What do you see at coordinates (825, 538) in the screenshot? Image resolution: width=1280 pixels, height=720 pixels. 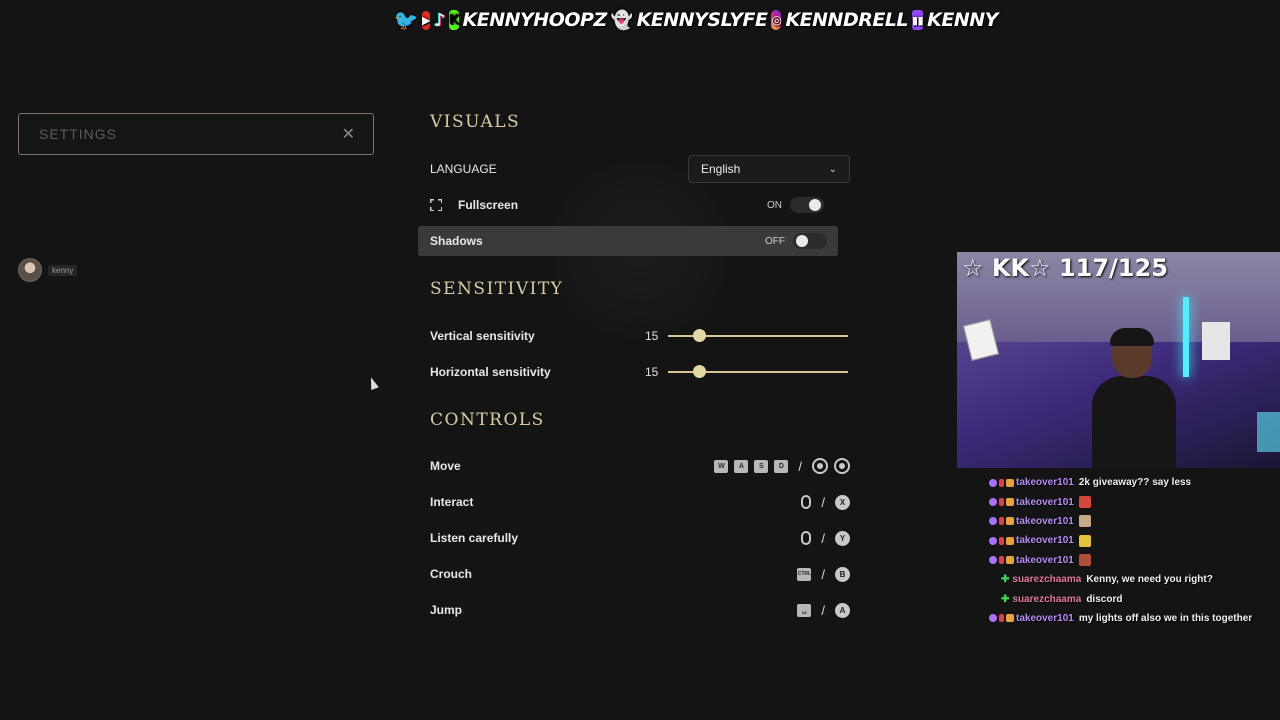 I see `listen-binding: / Y` at bounding box center [825, 538].